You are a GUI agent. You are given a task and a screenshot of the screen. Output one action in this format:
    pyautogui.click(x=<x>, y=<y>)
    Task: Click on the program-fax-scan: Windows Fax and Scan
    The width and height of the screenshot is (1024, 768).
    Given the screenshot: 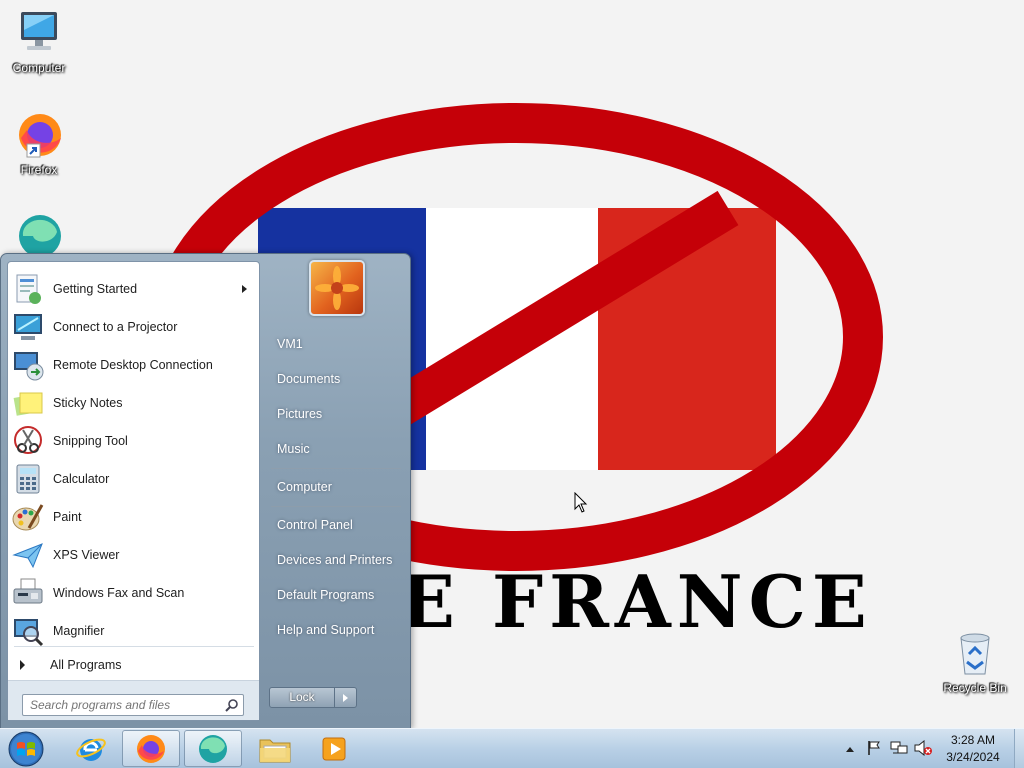 What is the action you would take?
    pyautogui.click(x=133, y=593)
    